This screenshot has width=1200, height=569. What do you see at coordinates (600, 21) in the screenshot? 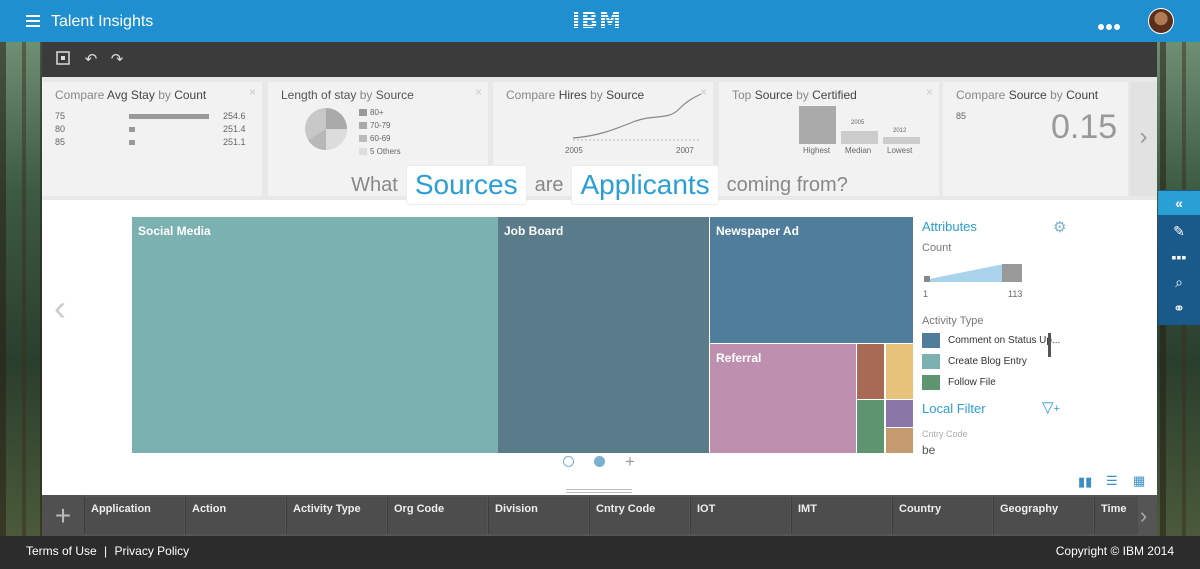
I see `top-bar: Talent Insights IBM` at bounding box center [600, 21].